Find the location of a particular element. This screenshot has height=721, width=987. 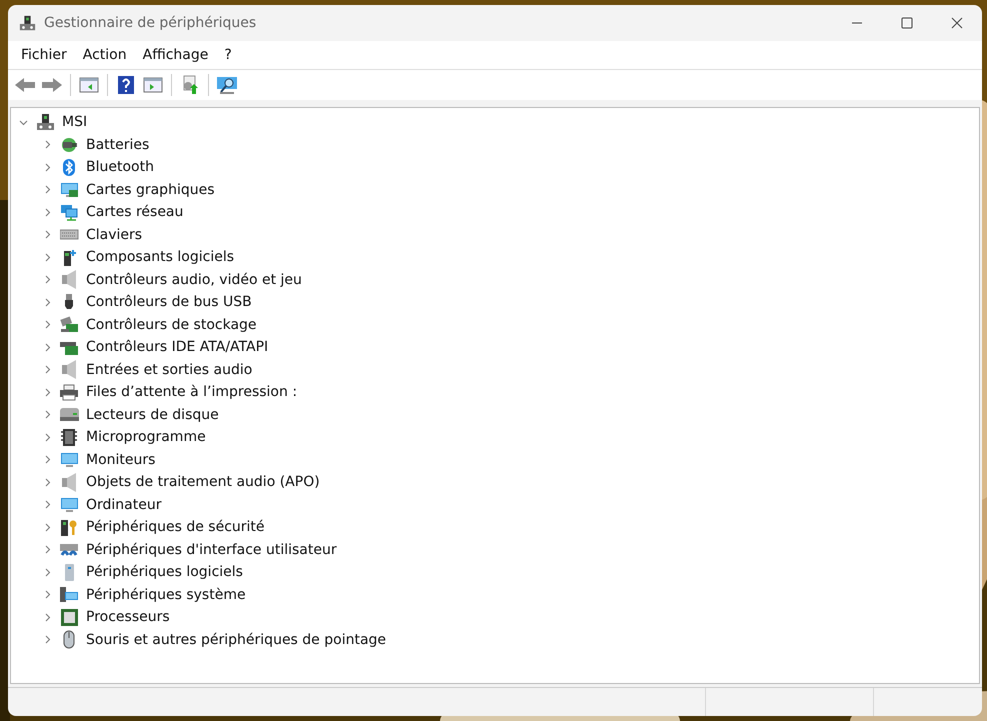

computer-node-icon is located at coordinates (45, 122).